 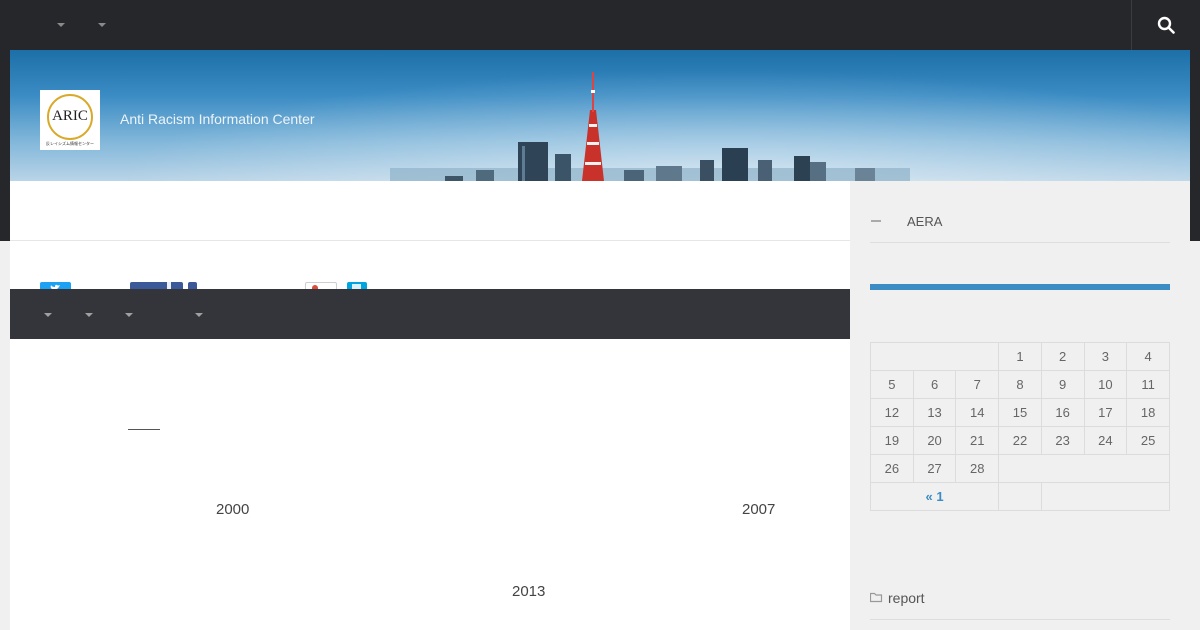 What do you see at coordinates (906, 598) in the screenshot?
I see `report-label: report` at bounding box center [906, 598].